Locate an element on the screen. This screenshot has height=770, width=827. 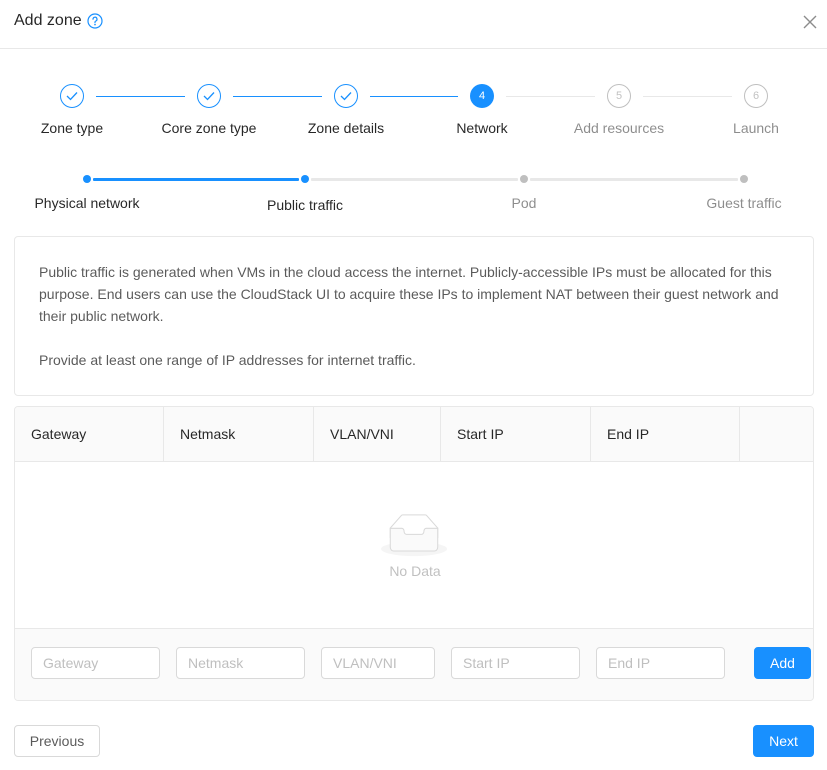
dialog-title: Add zone is located at coordinates (48, 20).